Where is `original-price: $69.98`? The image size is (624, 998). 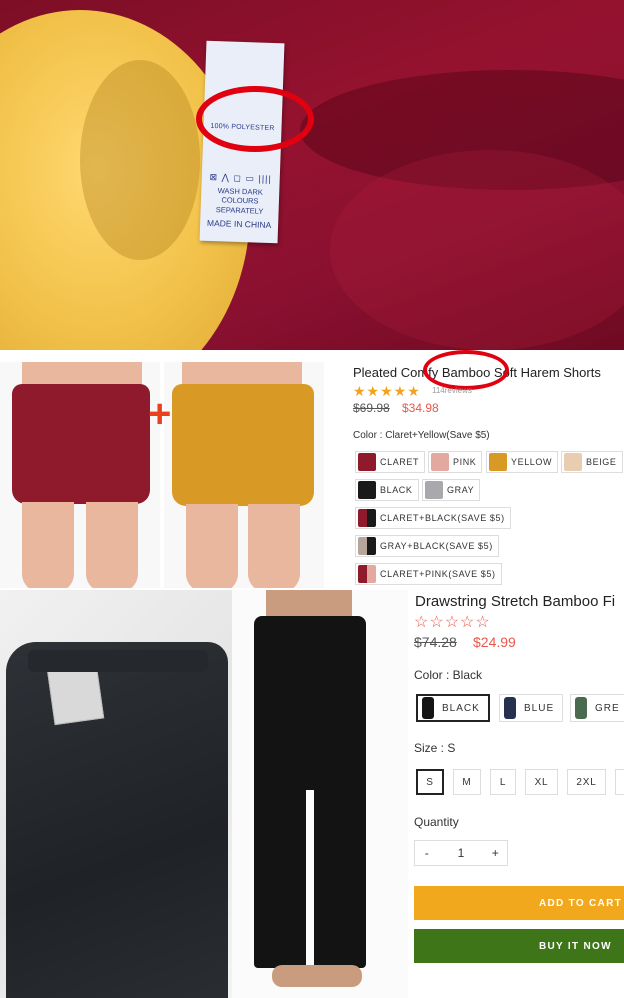 original-price: $69.98 is located at coordinates (371, 408).